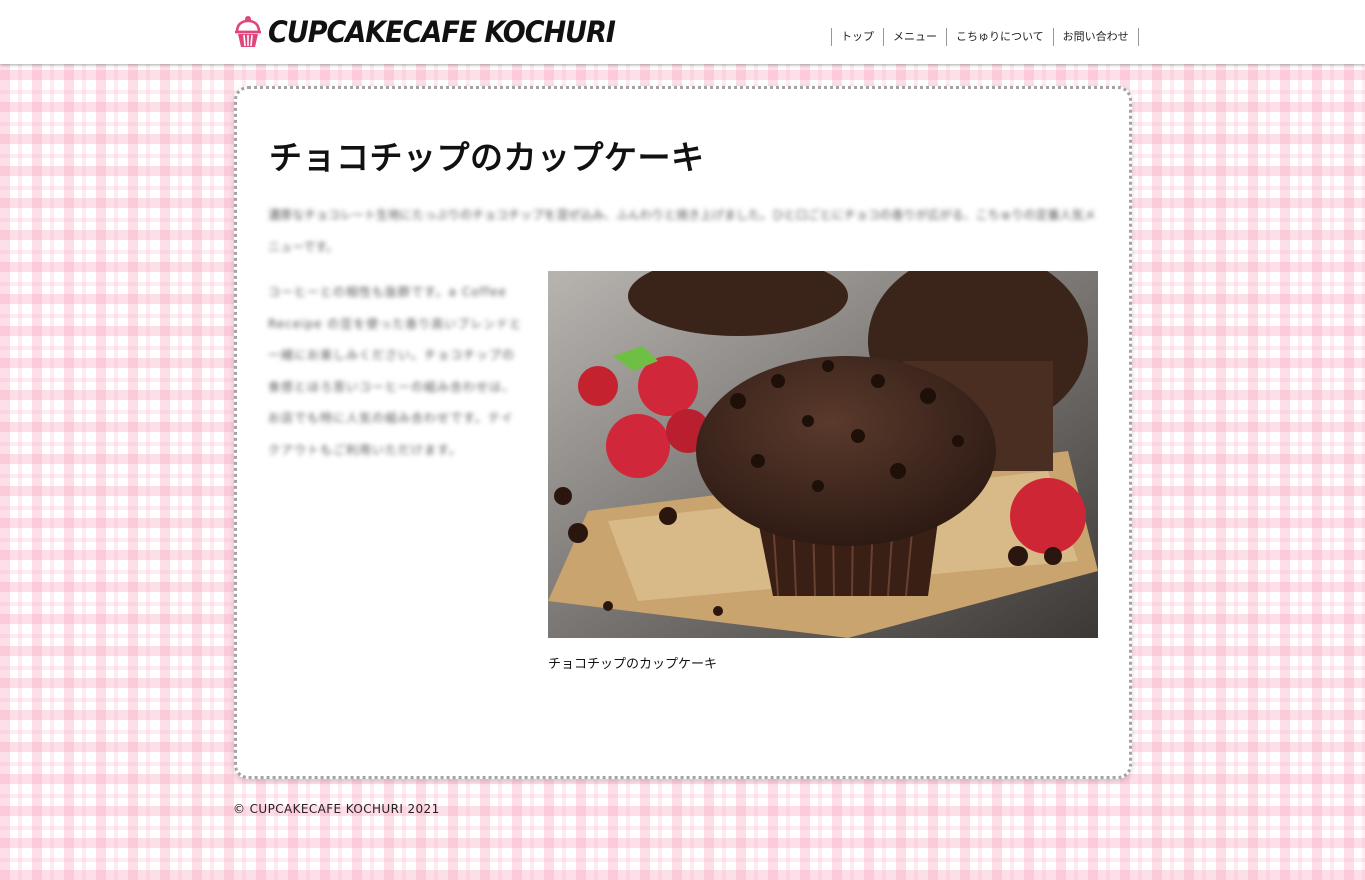  Describe the element at coordinates (248, 31) in the screenshot. I see `cupcake-icon` at that location.